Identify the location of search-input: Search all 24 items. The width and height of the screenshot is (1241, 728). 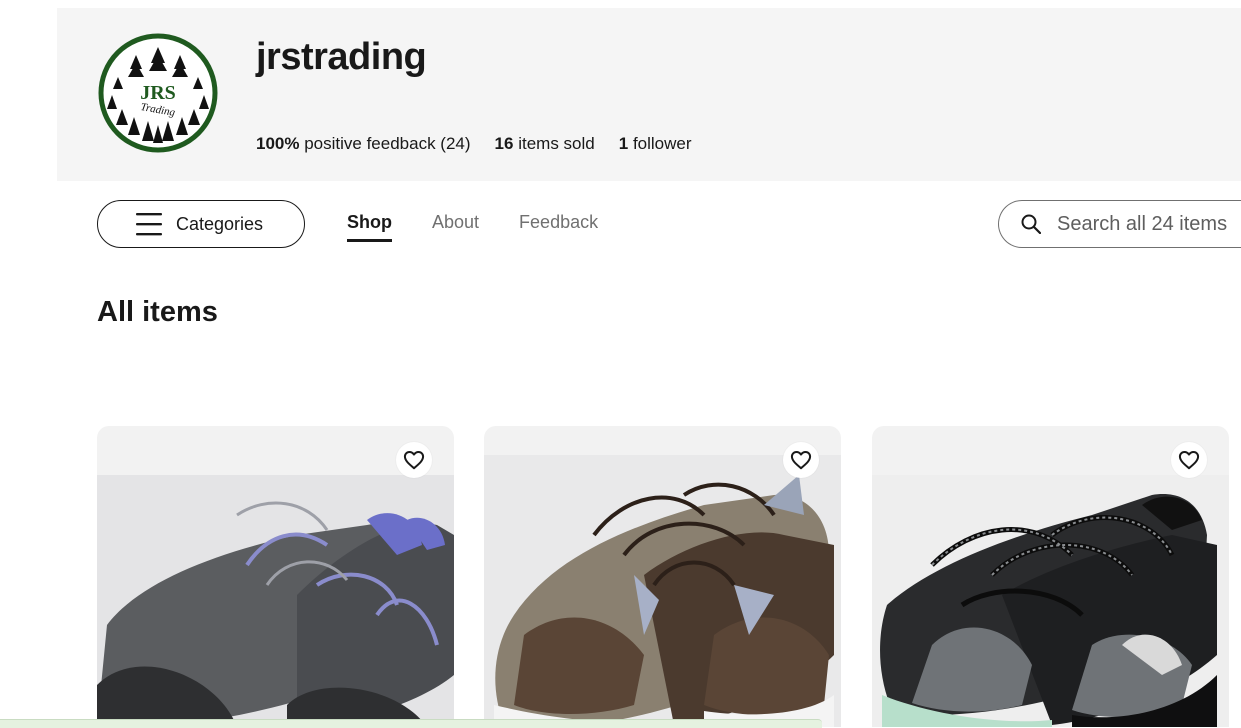
(1119, 224).